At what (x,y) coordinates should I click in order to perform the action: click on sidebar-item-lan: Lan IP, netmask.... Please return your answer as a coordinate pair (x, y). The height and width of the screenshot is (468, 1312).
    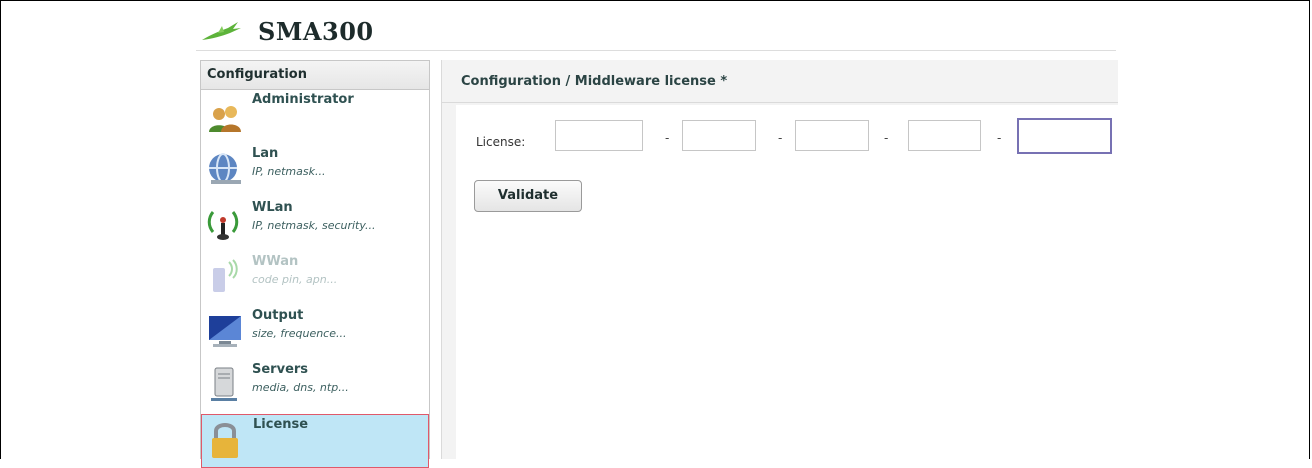
    Looking at the image, I should click on (315, 171).